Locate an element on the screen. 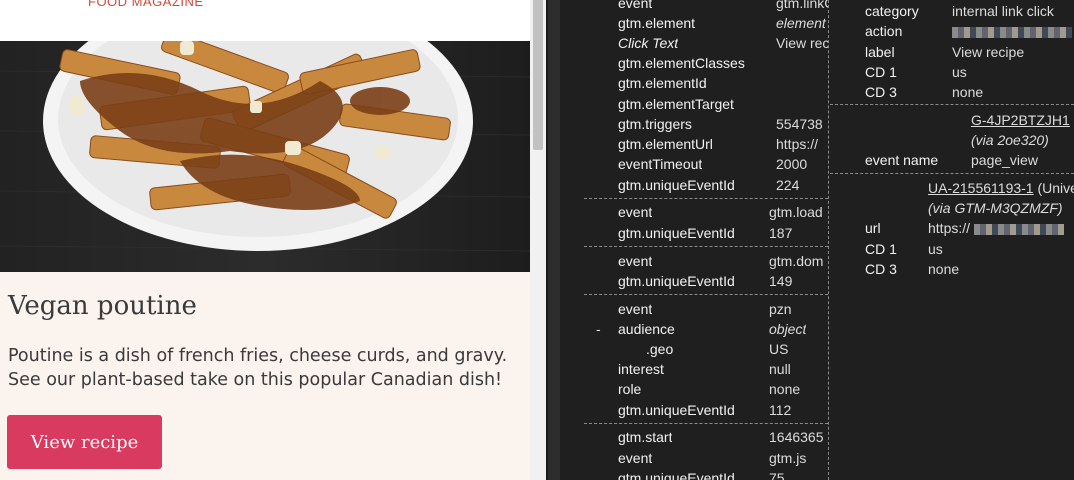 The height and width of the screenshot is (480, 1074). dl-value: pzn is located at coordinates (780, 309).